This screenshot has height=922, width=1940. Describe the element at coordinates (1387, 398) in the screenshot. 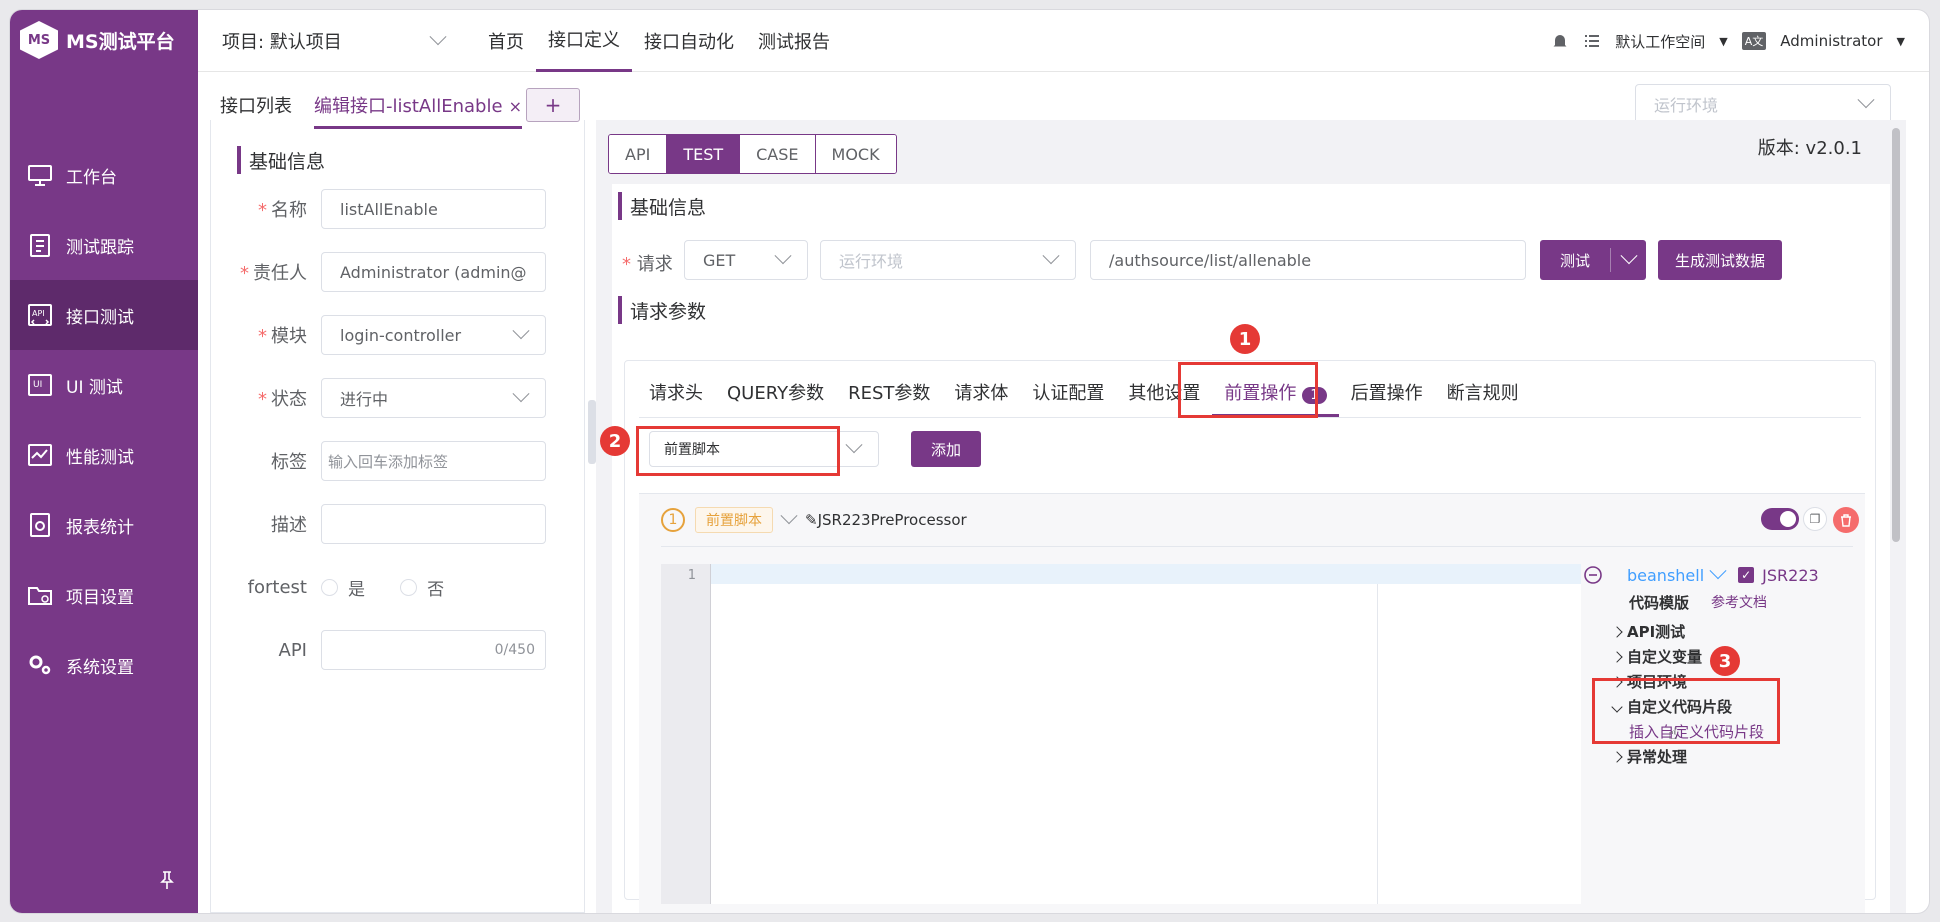

I see `tab-post-operations: 后置操作` at that location.